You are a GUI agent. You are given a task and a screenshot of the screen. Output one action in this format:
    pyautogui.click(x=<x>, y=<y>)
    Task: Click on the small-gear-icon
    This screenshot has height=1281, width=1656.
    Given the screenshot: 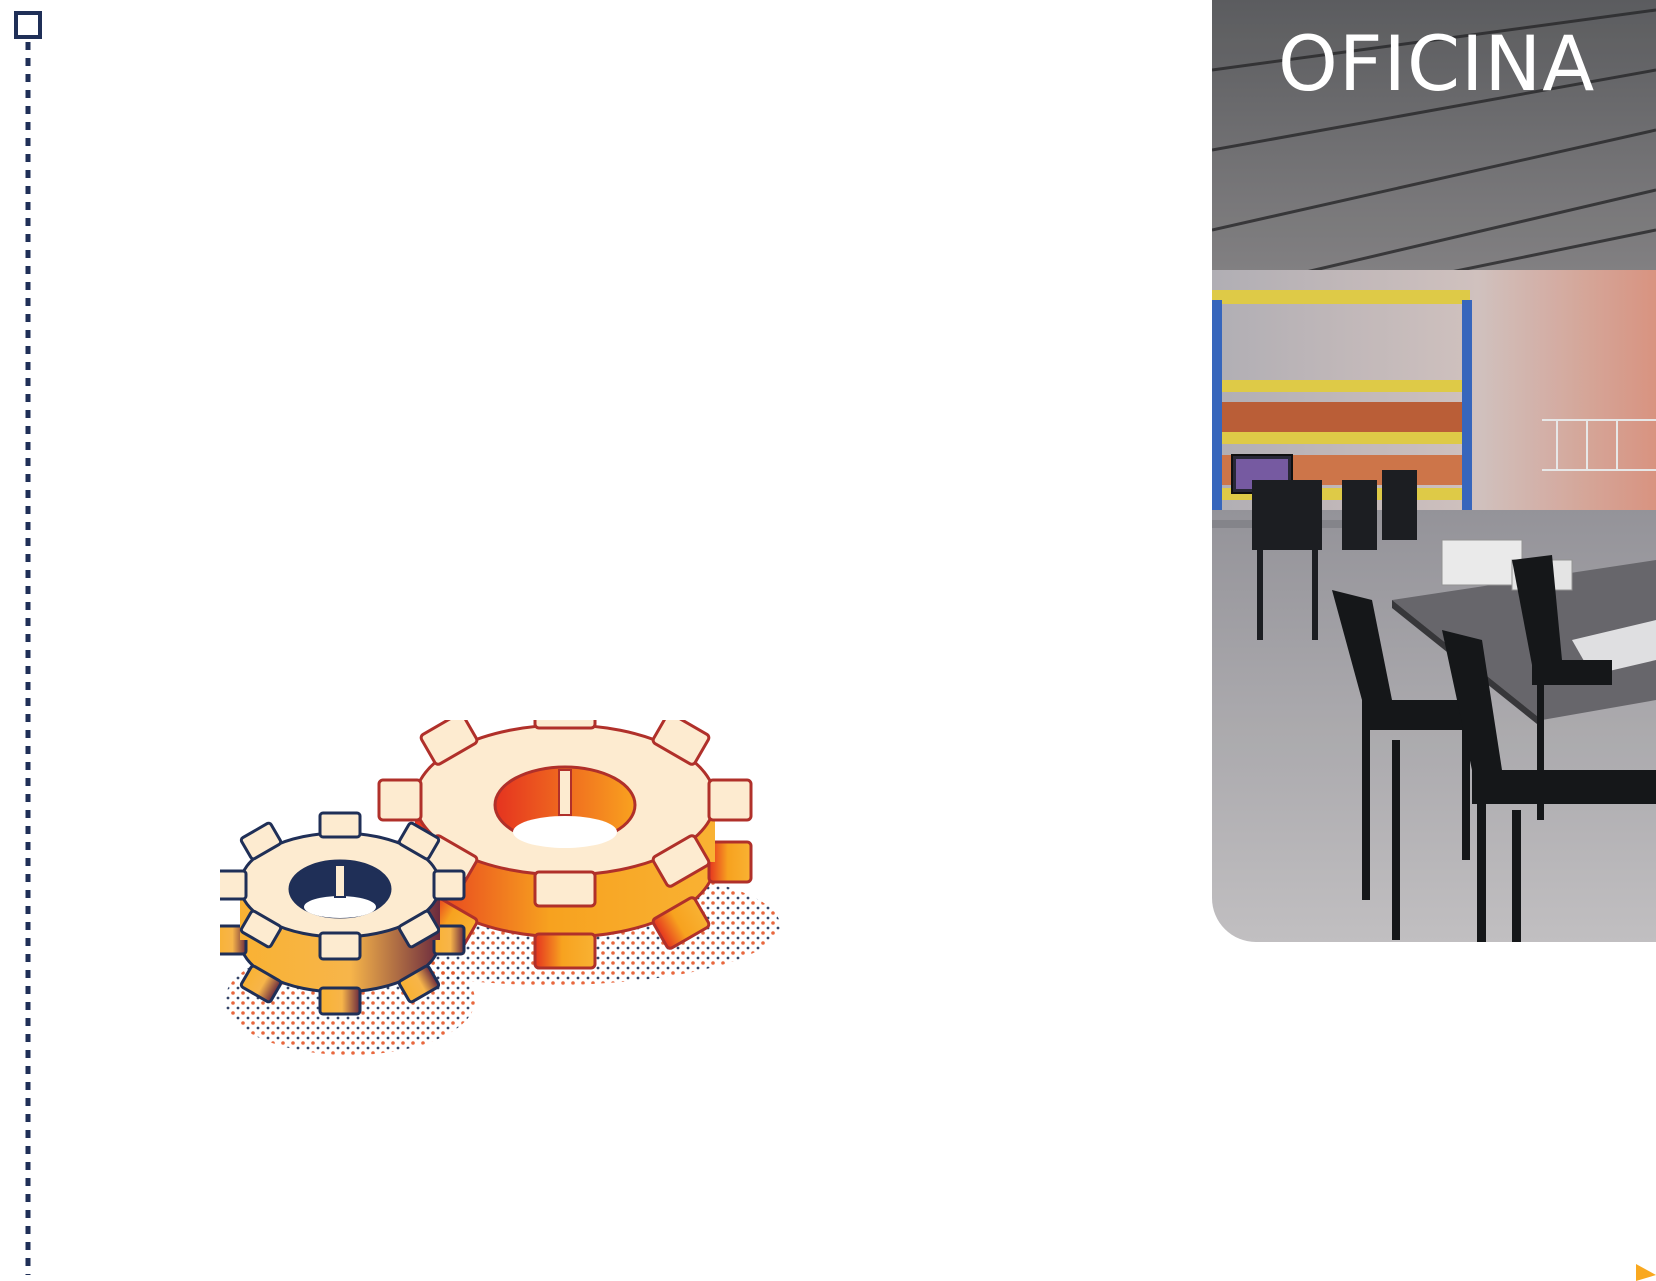 What is the action you would take?
    pyautogui.click(x=343, y=913)
    